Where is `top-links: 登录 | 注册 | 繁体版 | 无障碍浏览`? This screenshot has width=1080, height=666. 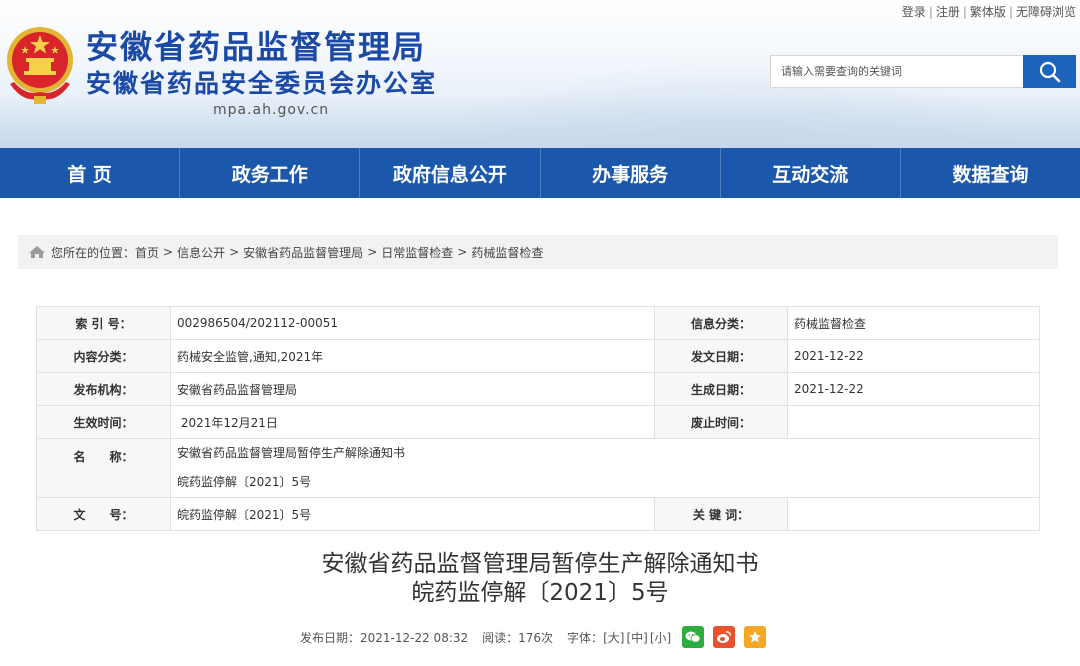
top-links: 登录 | 注册 | 繁体版 | 无障碍浏览 is located at coordinates (989, 11).